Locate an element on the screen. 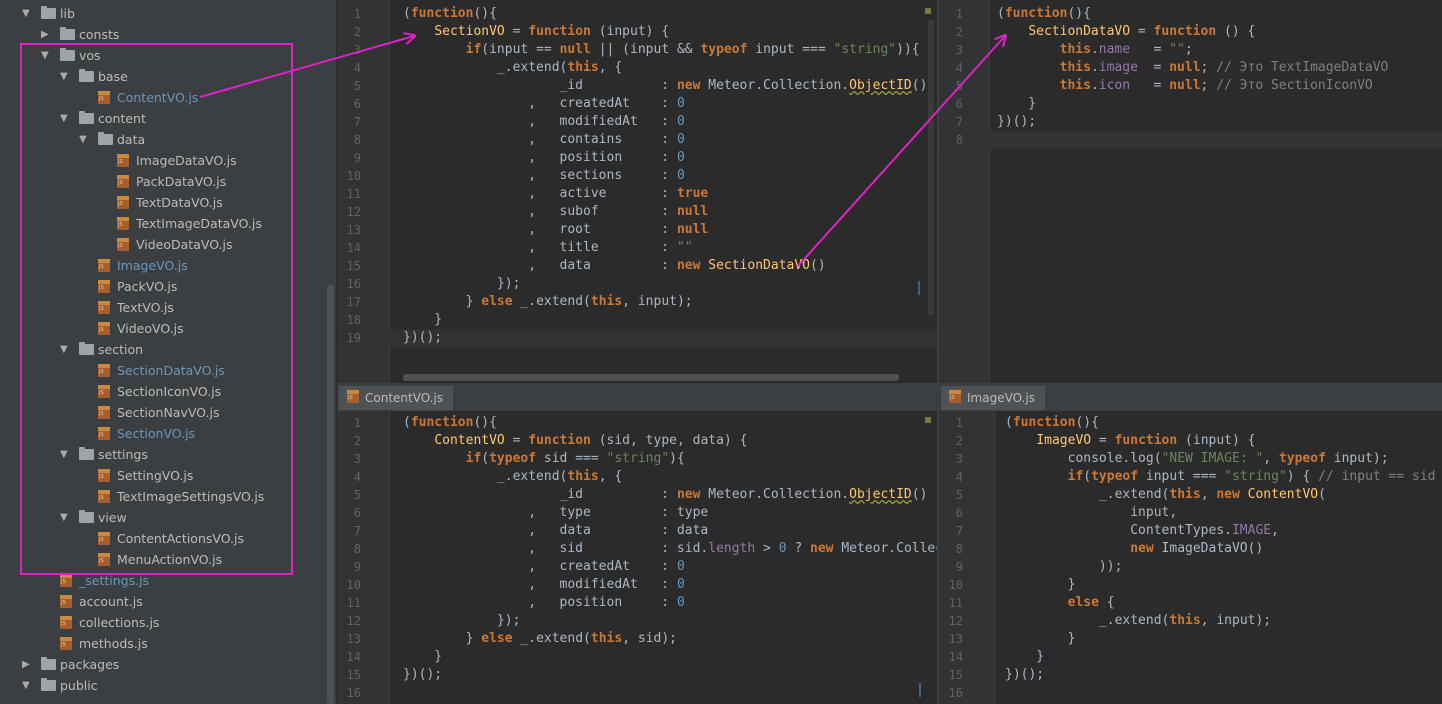 This screenshot has height=704, width=1442. vertical-splitter is located at coordinates (938, 352).